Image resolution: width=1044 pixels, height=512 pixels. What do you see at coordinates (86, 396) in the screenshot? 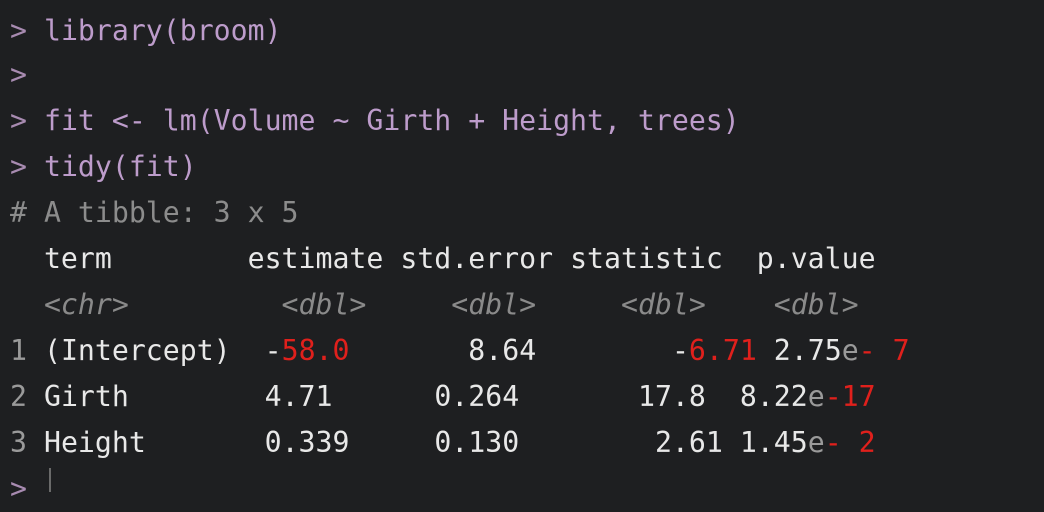
I see `row-term: Girth` at bounding box center [86, 396].